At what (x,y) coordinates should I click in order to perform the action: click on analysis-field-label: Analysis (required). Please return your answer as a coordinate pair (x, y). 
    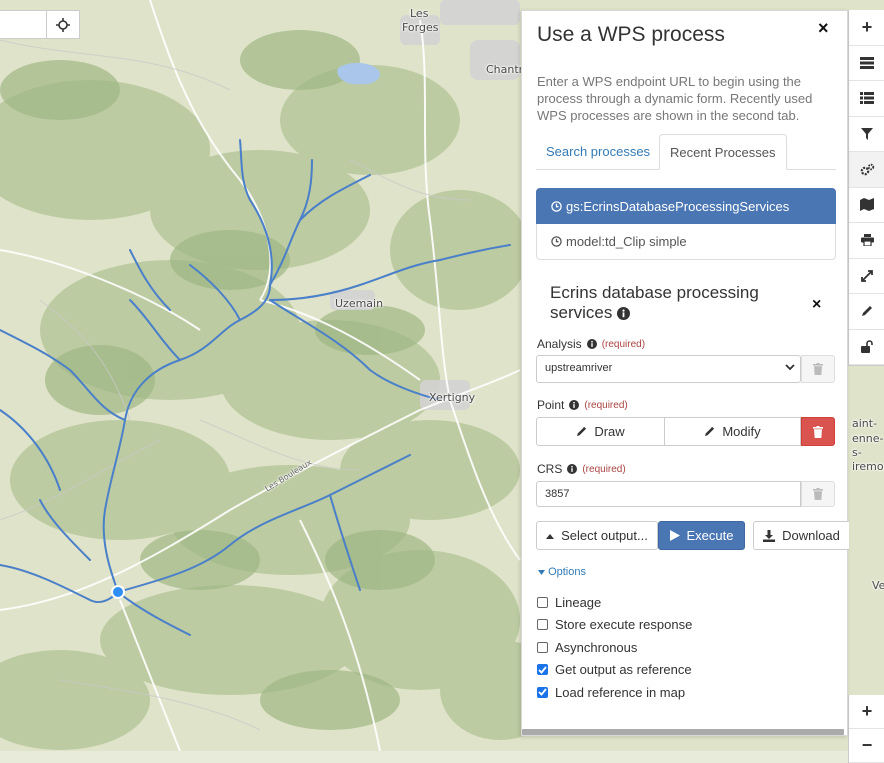
    Looking at the image, I should click on (591, 344).